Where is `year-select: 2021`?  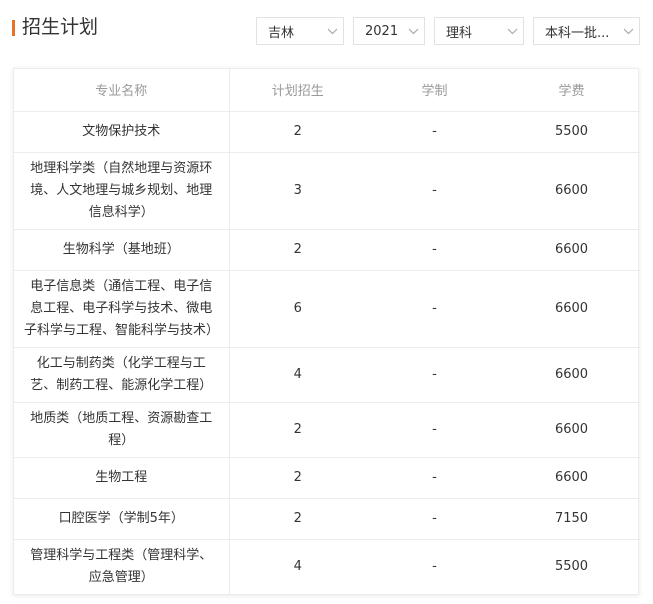 year-select: 2021 is located at coordinates (389, 31).